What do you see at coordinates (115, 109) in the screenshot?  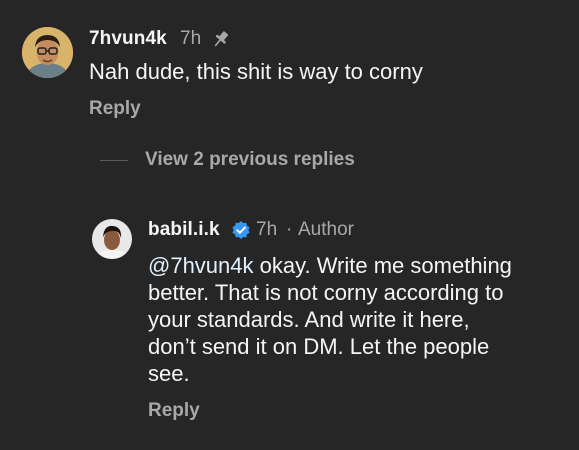 I see `comment-reply-button: Reply` at bounding box center [115, 109].